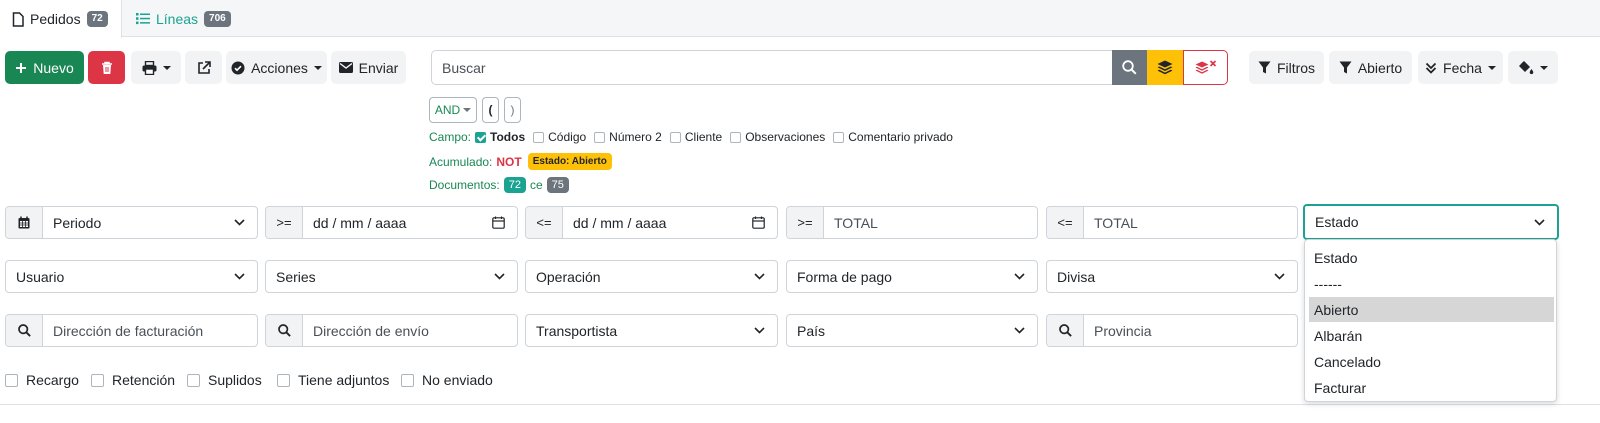 The height and width of the screenshot is (423, 1600). What do you see at coordinates (512, 110) in the screenshot?
I see `close-paren-button: )` at bounding box center [512, 110].